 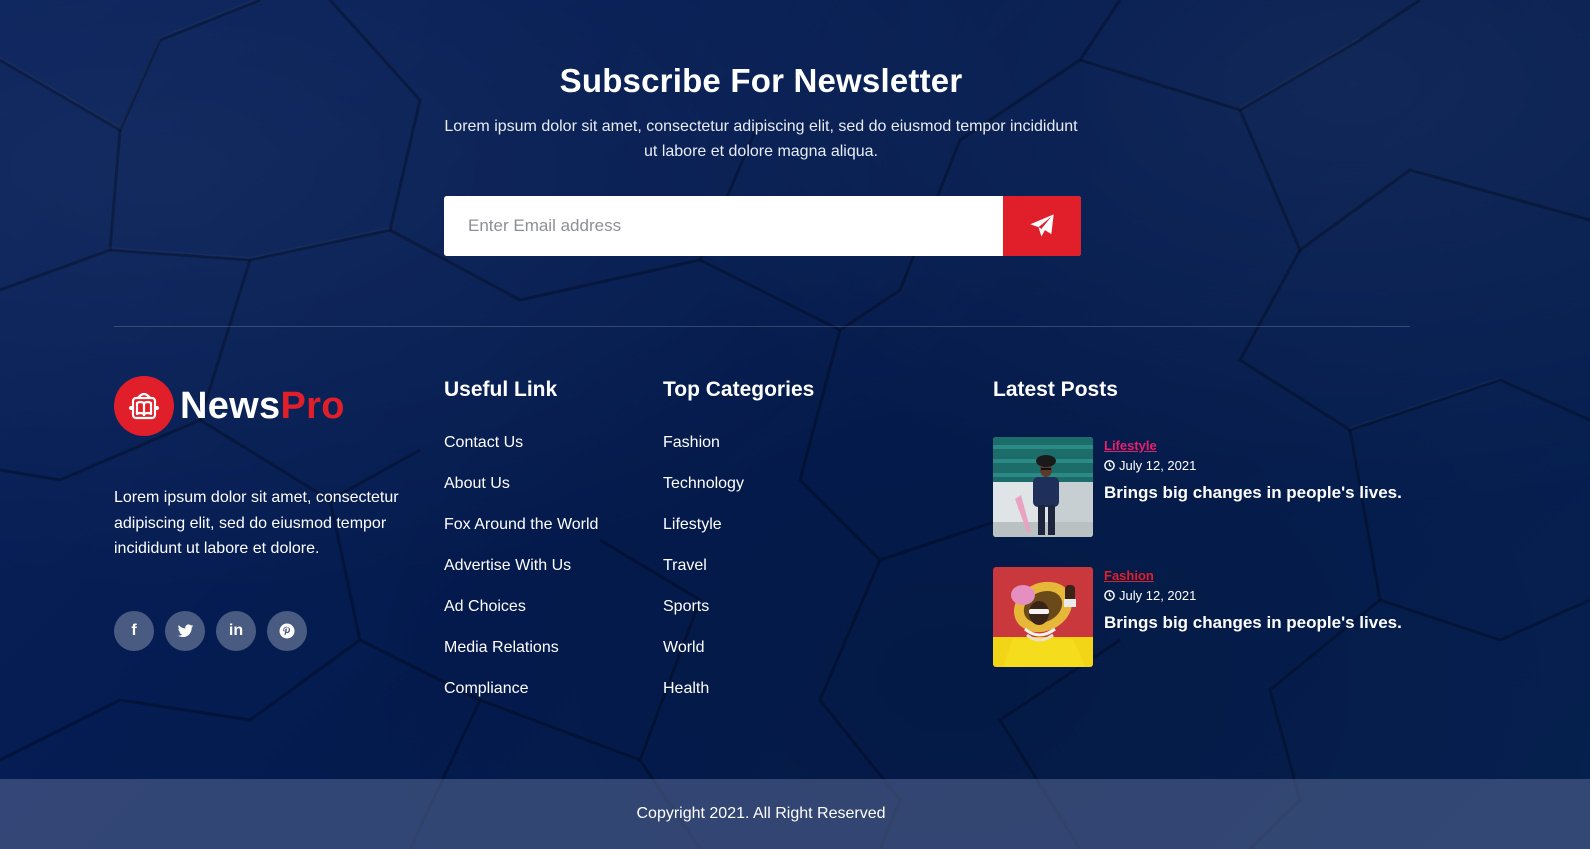 I want to click on category-link-health: Health, so click(x=703, y=694).